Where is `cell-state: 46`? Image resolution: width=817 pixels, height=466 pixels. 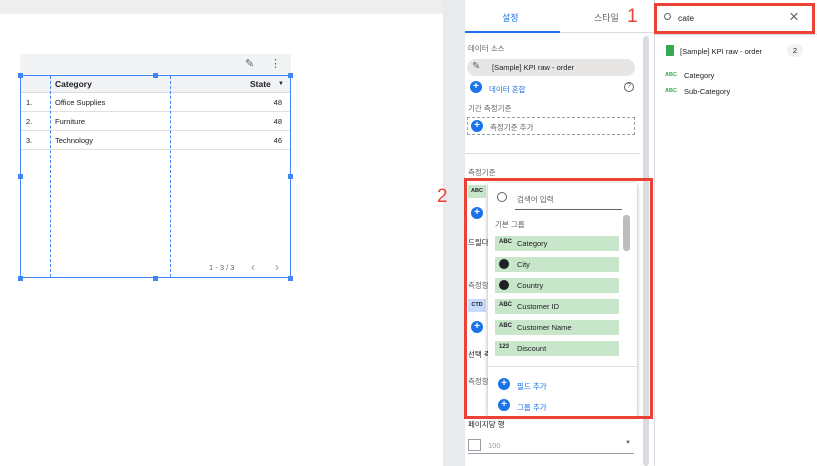
cell-state: 46 is located at coordinates (277, 140).